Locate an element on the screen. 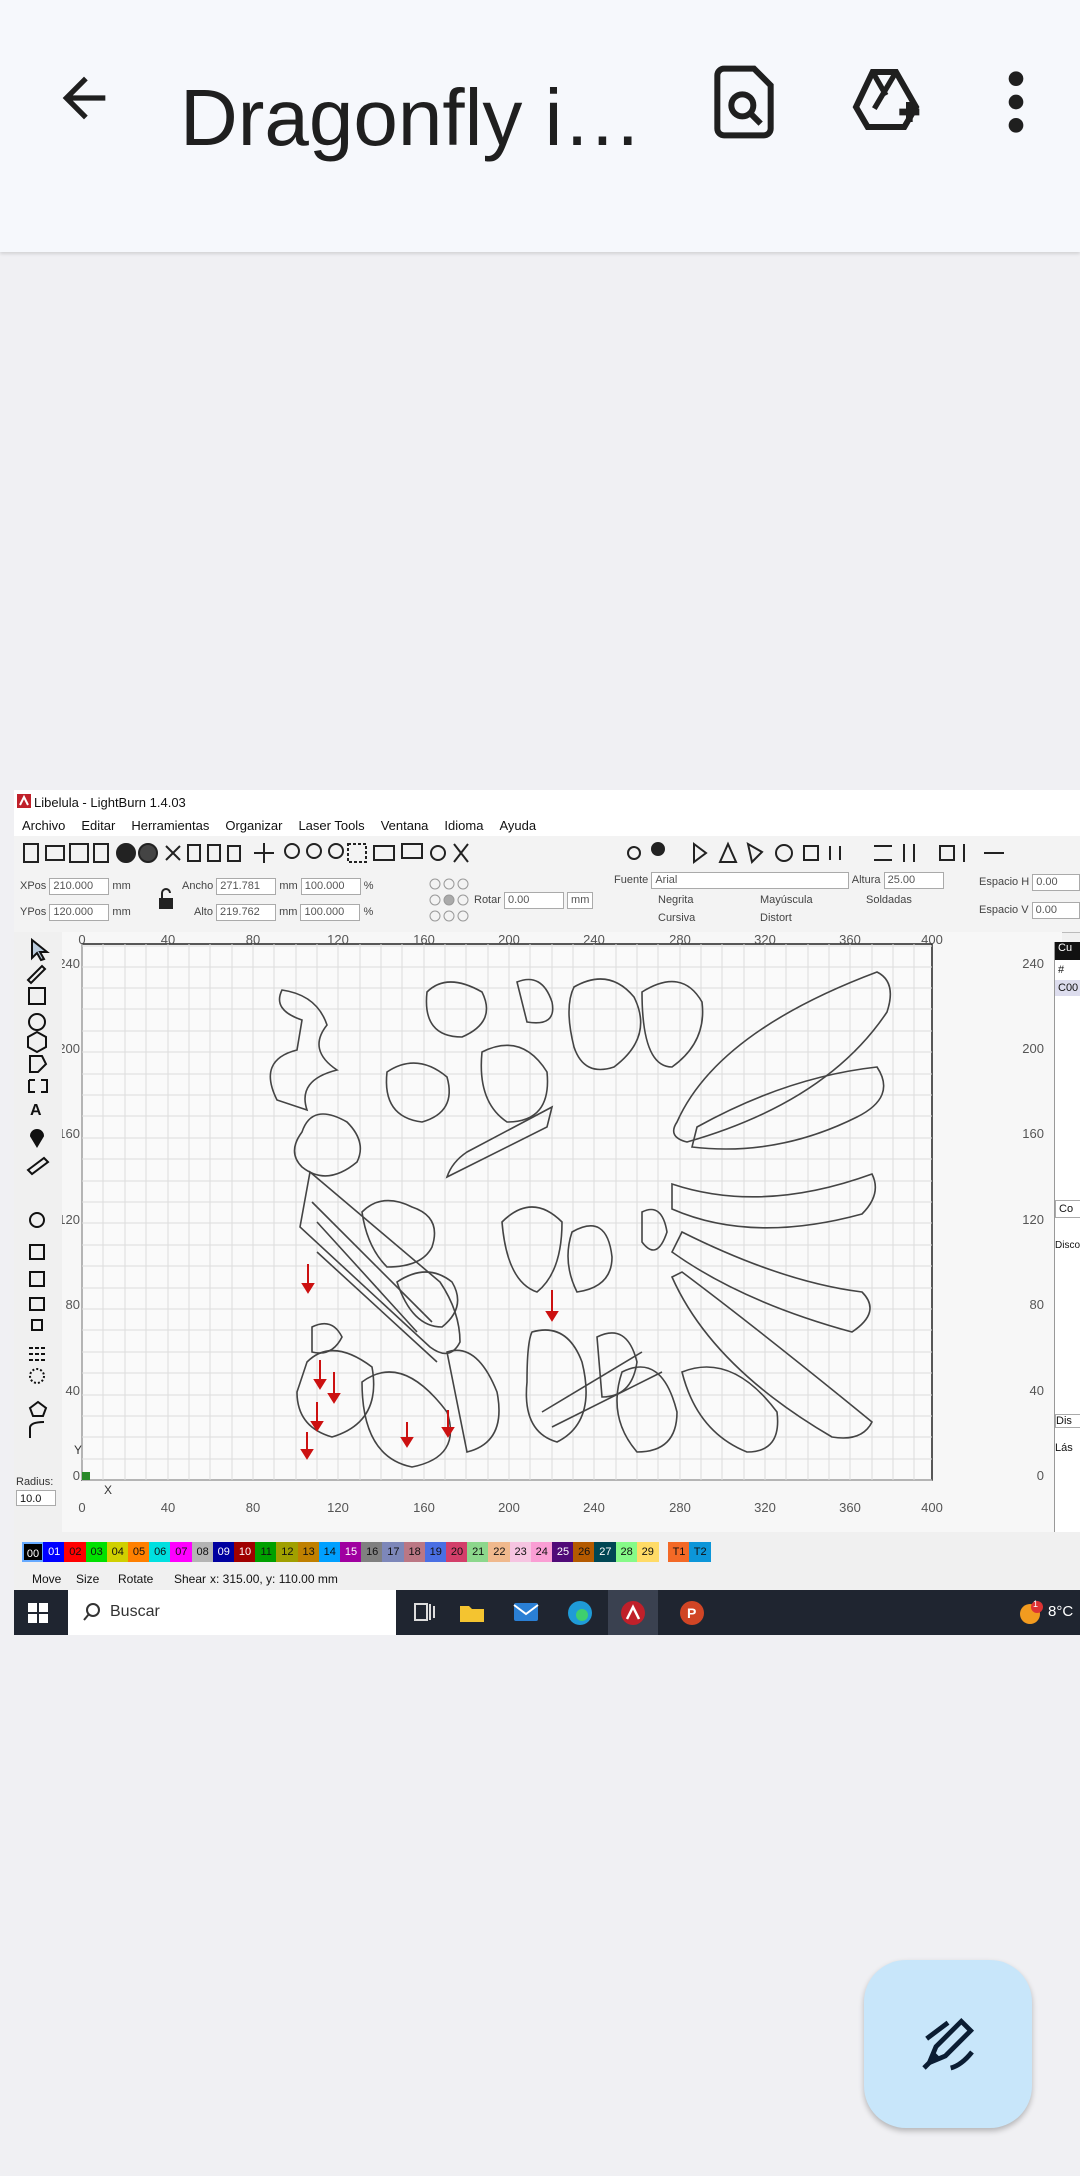 Image resolution: width=1080 pixels, height=2176 pixels. axis-y-label: Y is located at coordinates (78, 1450).